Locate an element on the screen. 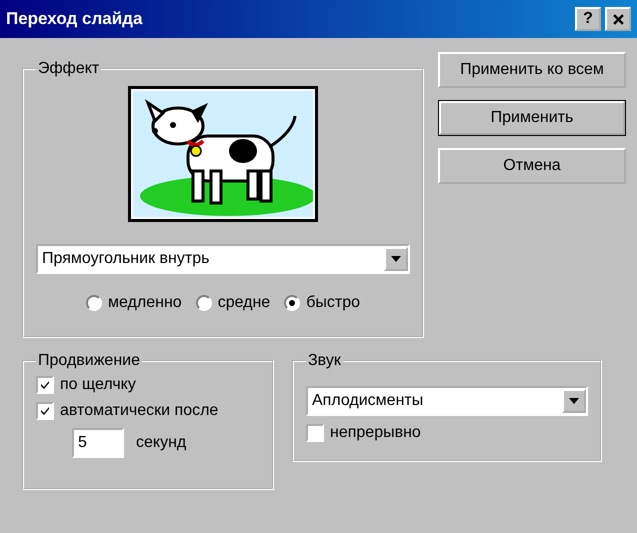 The image size is (637, 533). sound-dropdown: Аплодисменты is located at coordinates (447, 401).